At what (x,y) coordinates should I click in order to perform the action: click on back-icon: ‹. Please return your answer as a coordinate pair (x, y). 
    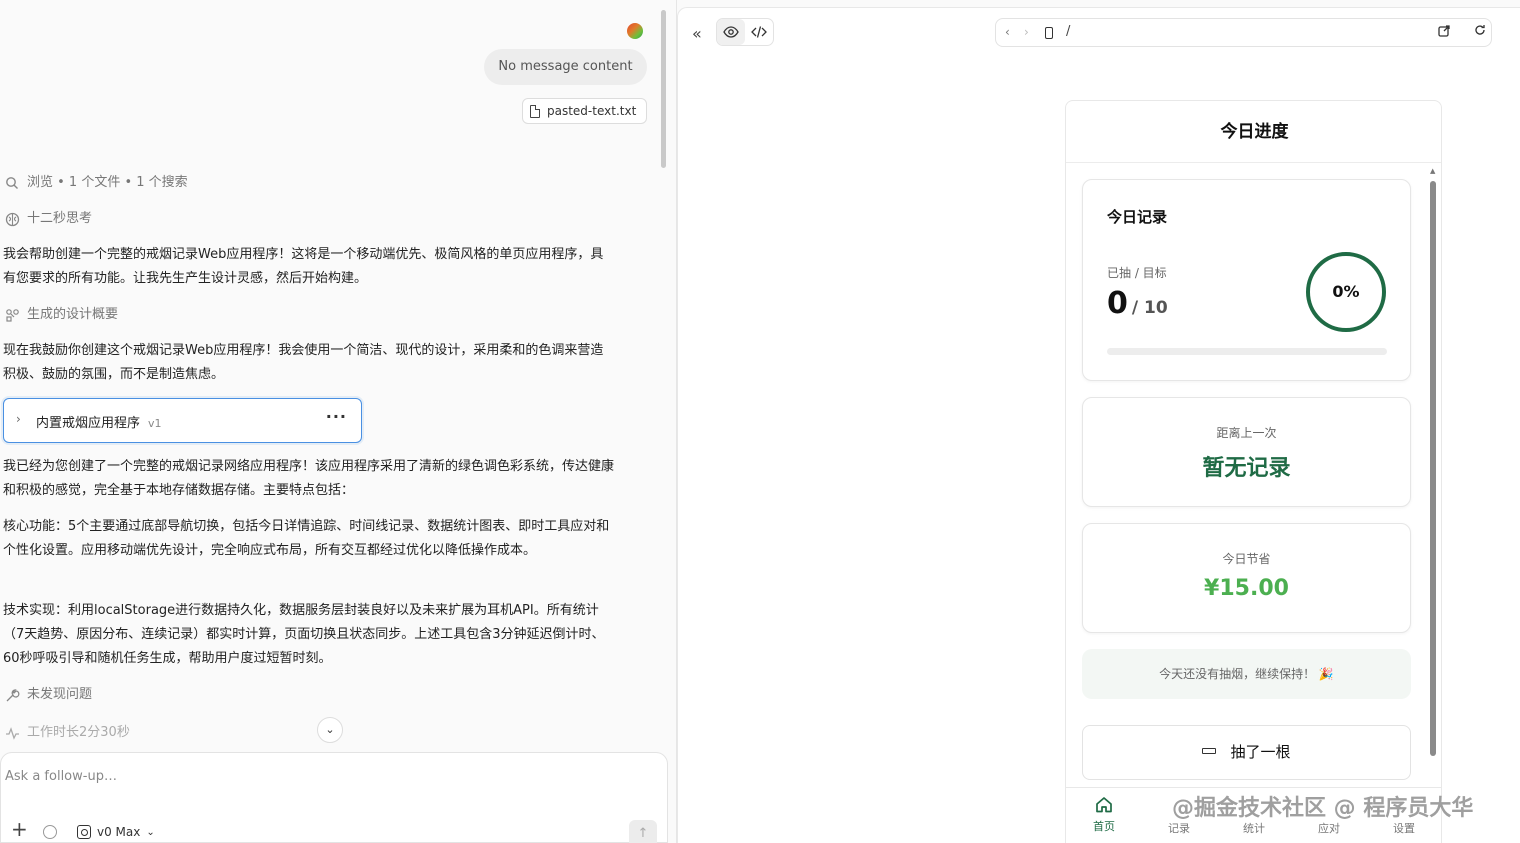
    Looking at the image, I should click on (1007, 32).